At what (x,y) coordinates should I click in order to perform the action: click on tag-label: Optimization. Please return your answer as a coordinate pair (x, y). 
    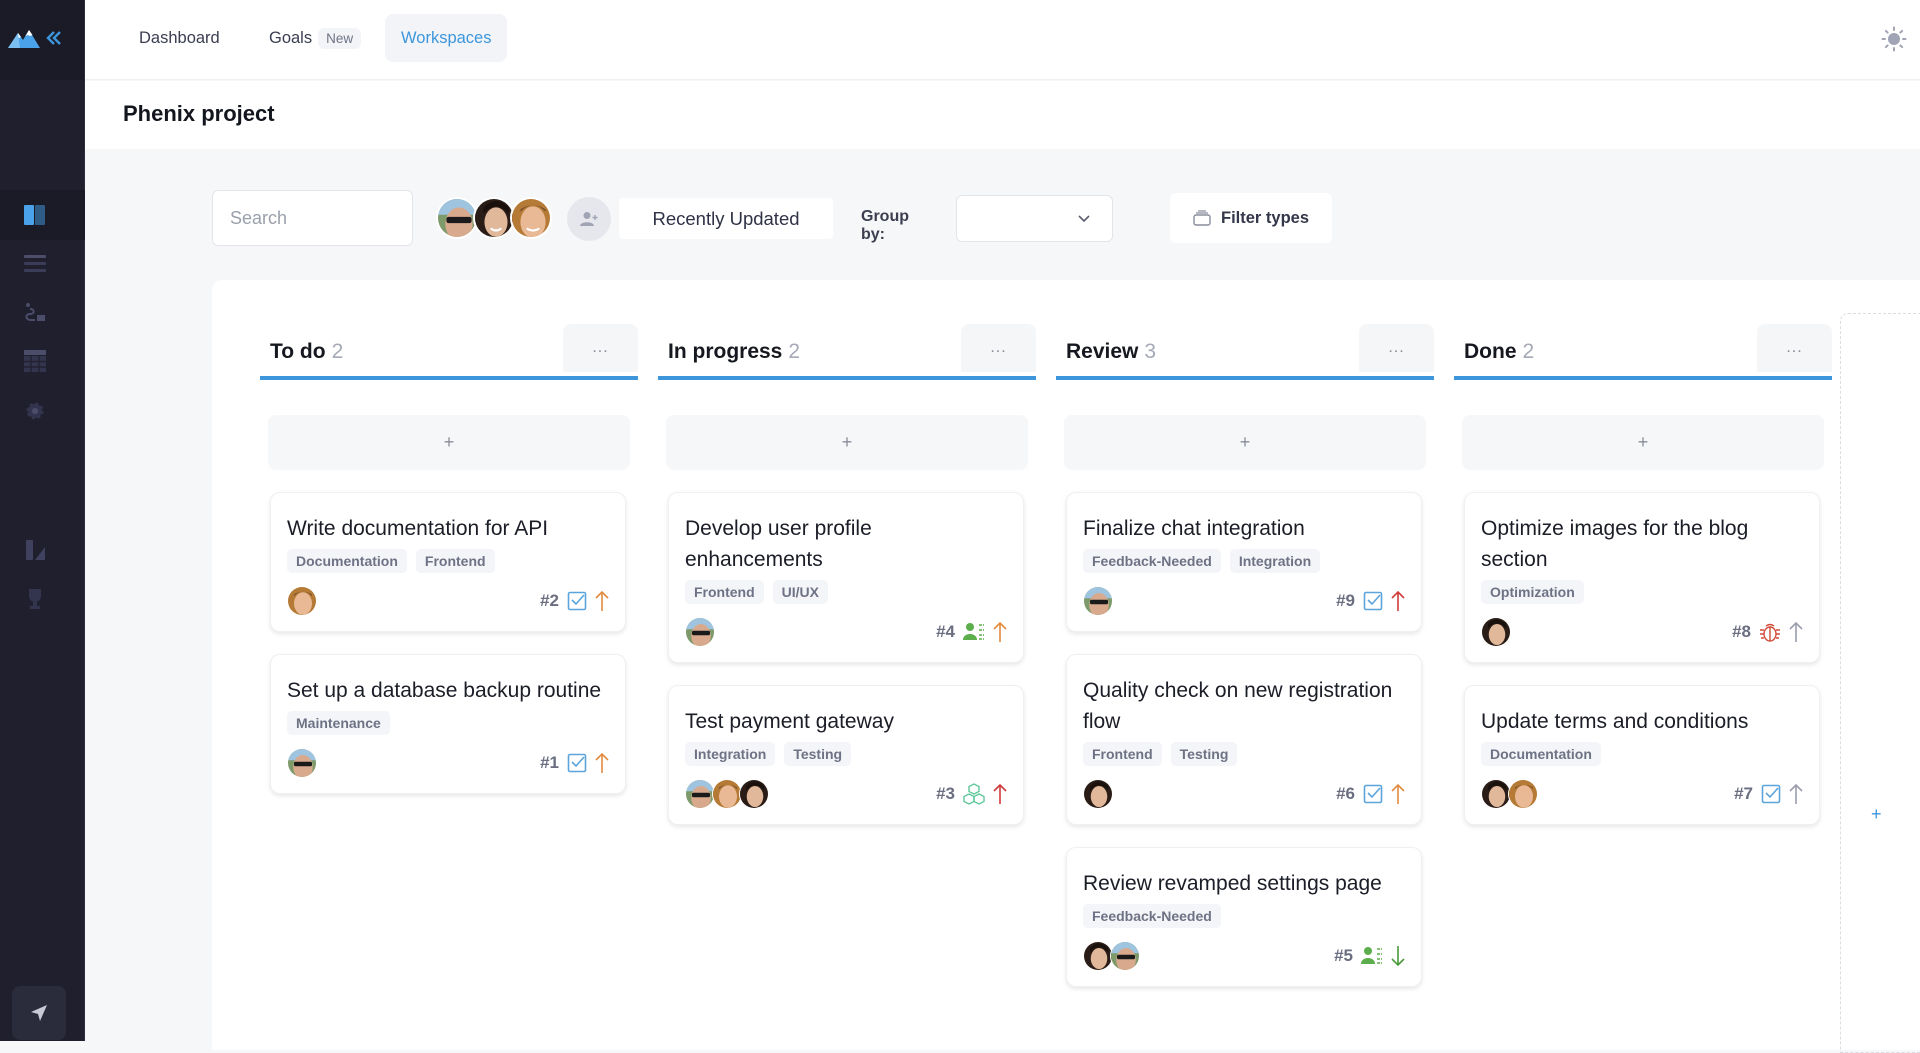
    Looking at the image, I should click on (1532, 592).